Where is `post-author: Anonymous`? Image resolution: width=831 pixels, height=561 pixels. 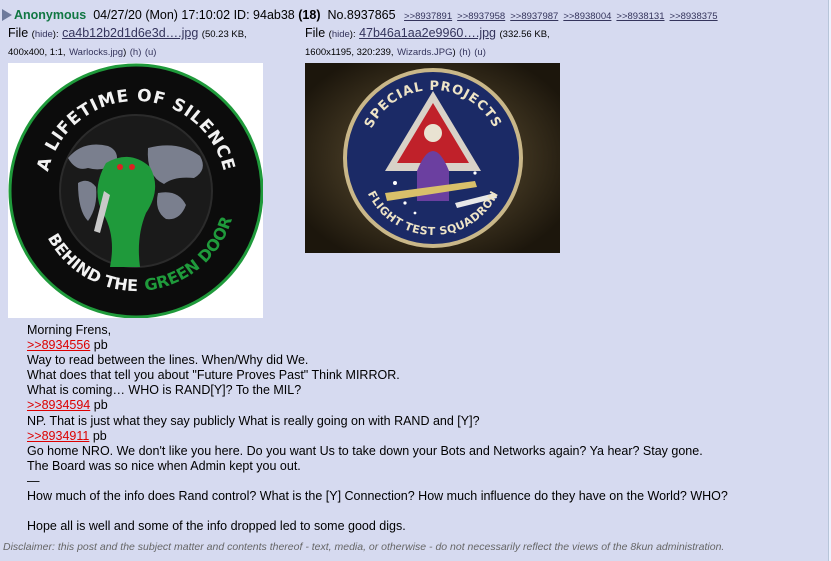
post-author: Anonymous is located at coordinates (50, 15).